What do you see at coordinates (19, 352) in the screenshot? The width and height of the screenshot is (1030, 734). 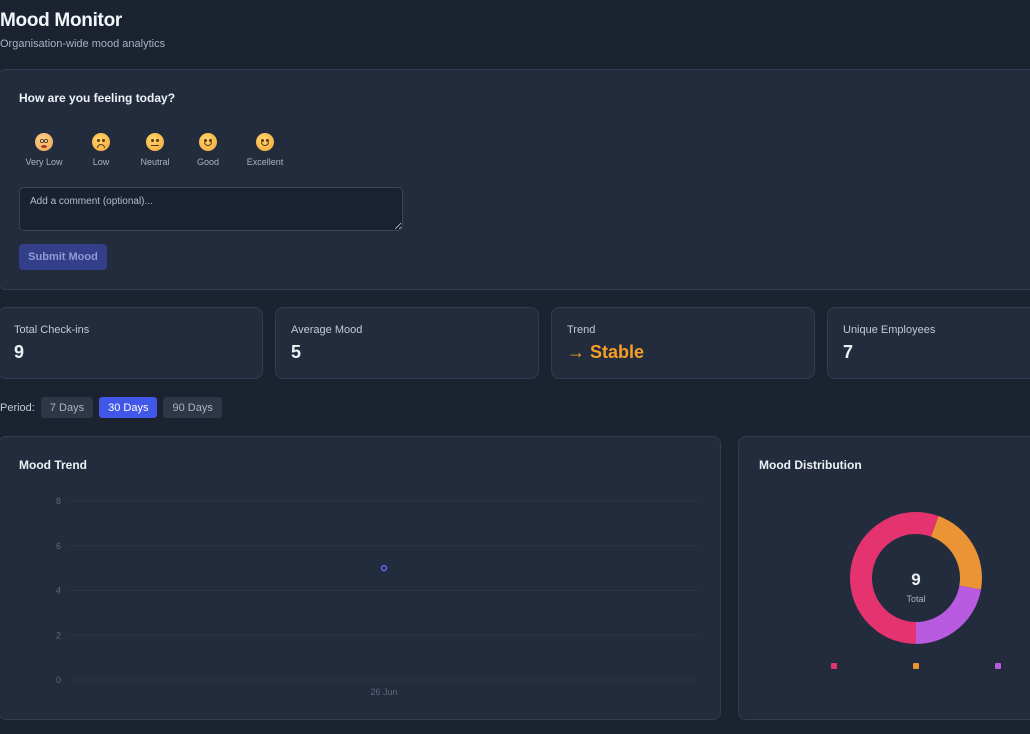 I see `stat-value: 9` at bounding box center [19, 352].